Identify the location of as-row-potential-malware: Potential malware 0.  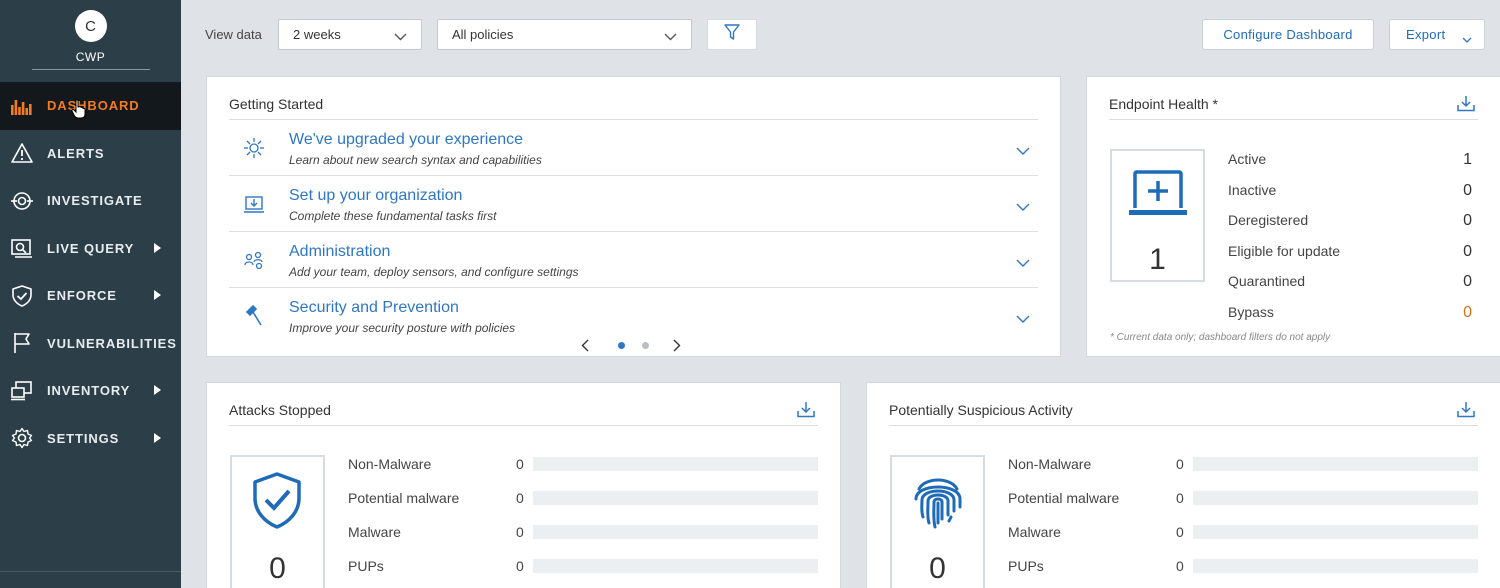
(583, 500).